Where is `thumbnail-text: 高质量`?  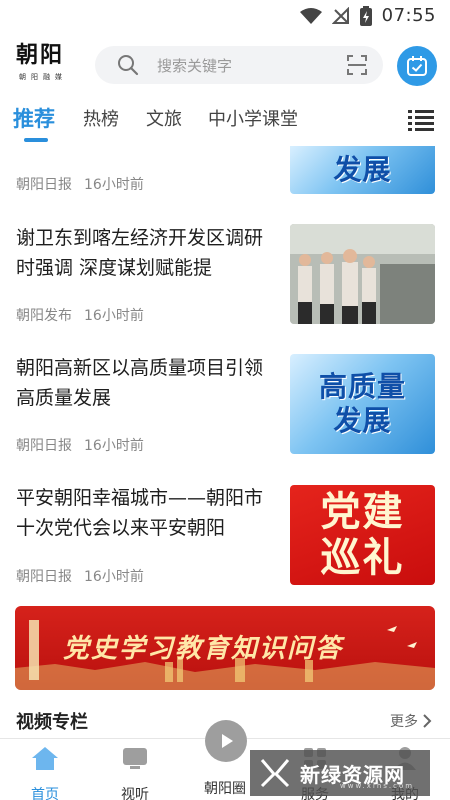
thumbnail-text: 高质量 is located at coordinates (362, 386).